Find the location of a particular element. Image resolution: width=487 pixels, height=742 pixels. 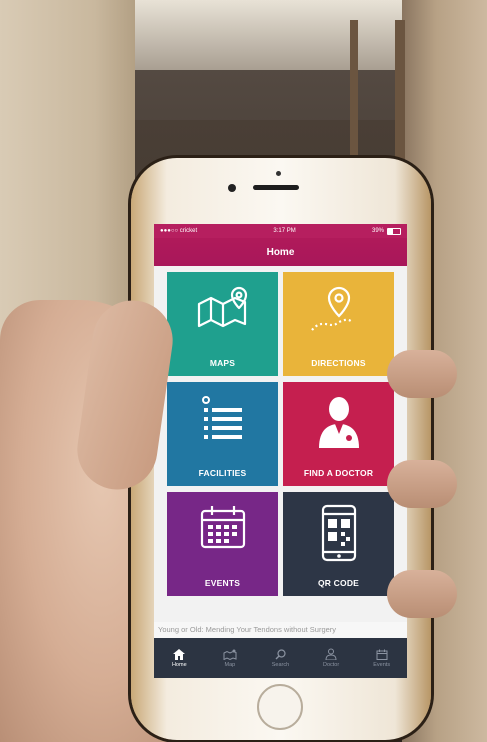

tab-events: Events is located at coordinates (381, 658).